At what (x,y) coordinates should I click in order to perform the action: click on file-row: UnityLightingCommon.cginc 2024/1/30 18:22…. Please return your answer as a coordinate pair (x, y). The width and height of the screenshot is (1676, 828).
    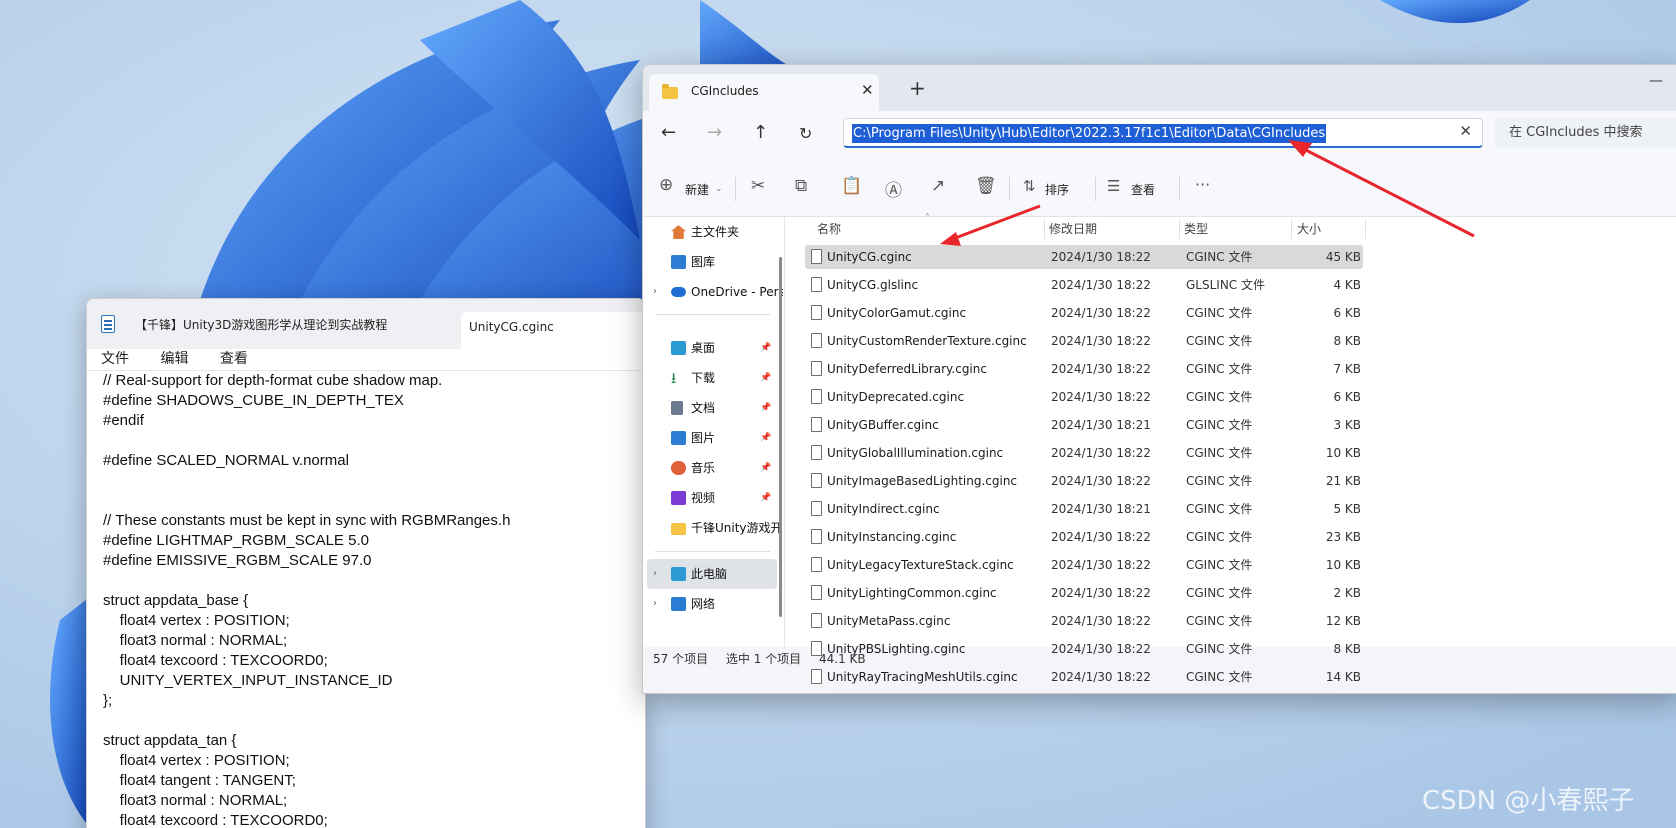
    Looking at the image, I should click on (1084, 593).